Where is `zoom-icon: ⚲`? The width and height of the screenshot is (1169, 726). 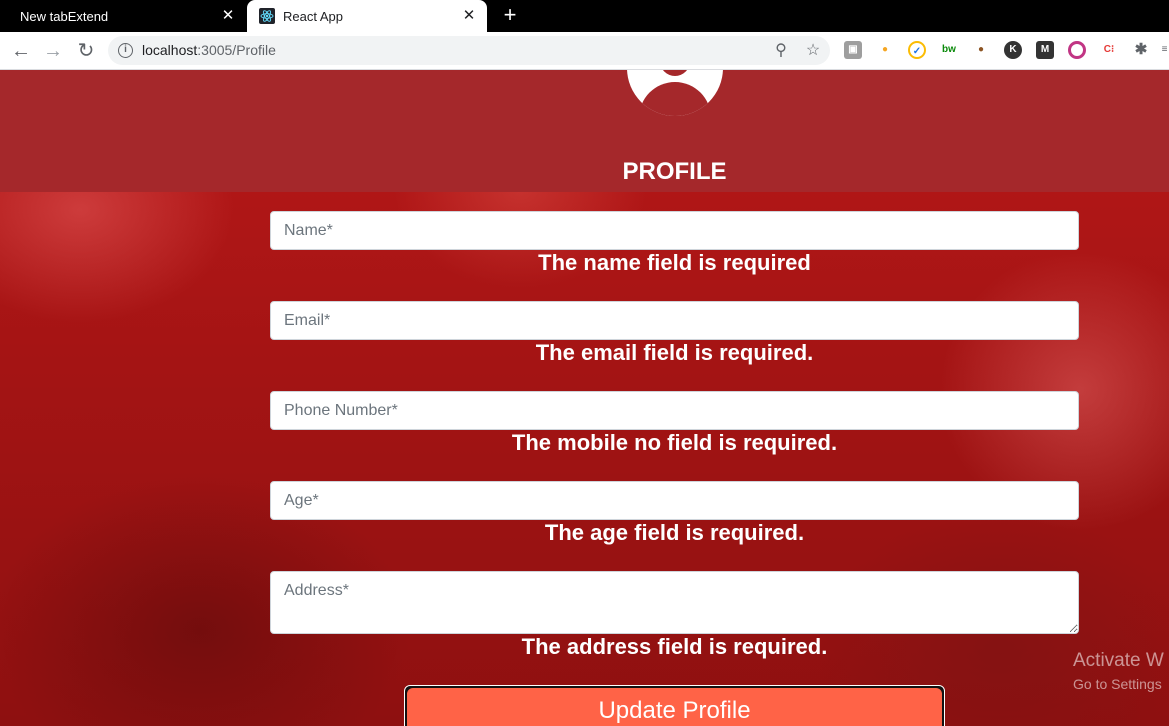 zoom-icon: ⚲ is located at coordinates (781, 51).